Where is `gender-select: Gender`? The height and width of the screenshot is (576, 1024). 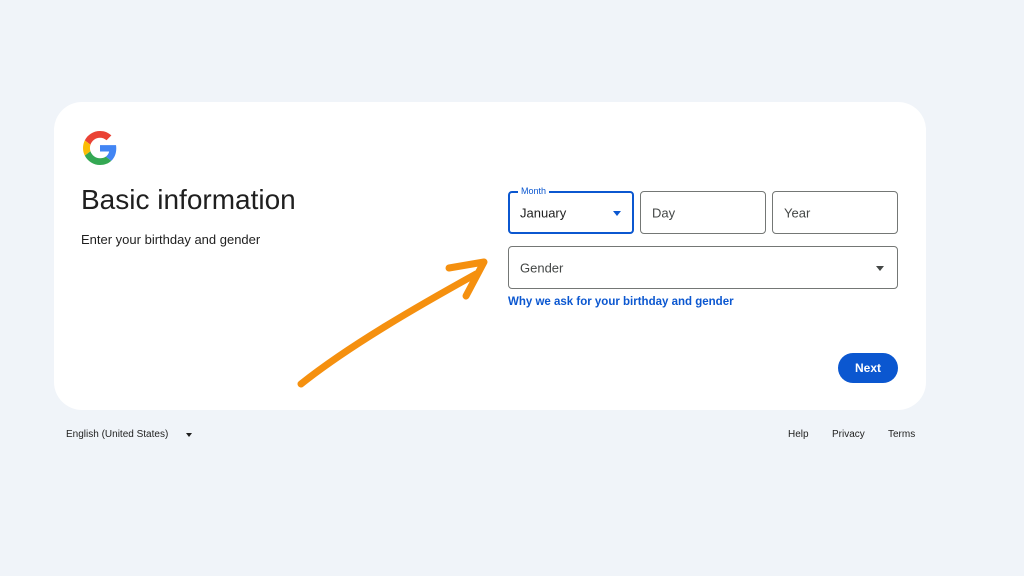
gender-select: Gender is located at coordinates (703, 267).